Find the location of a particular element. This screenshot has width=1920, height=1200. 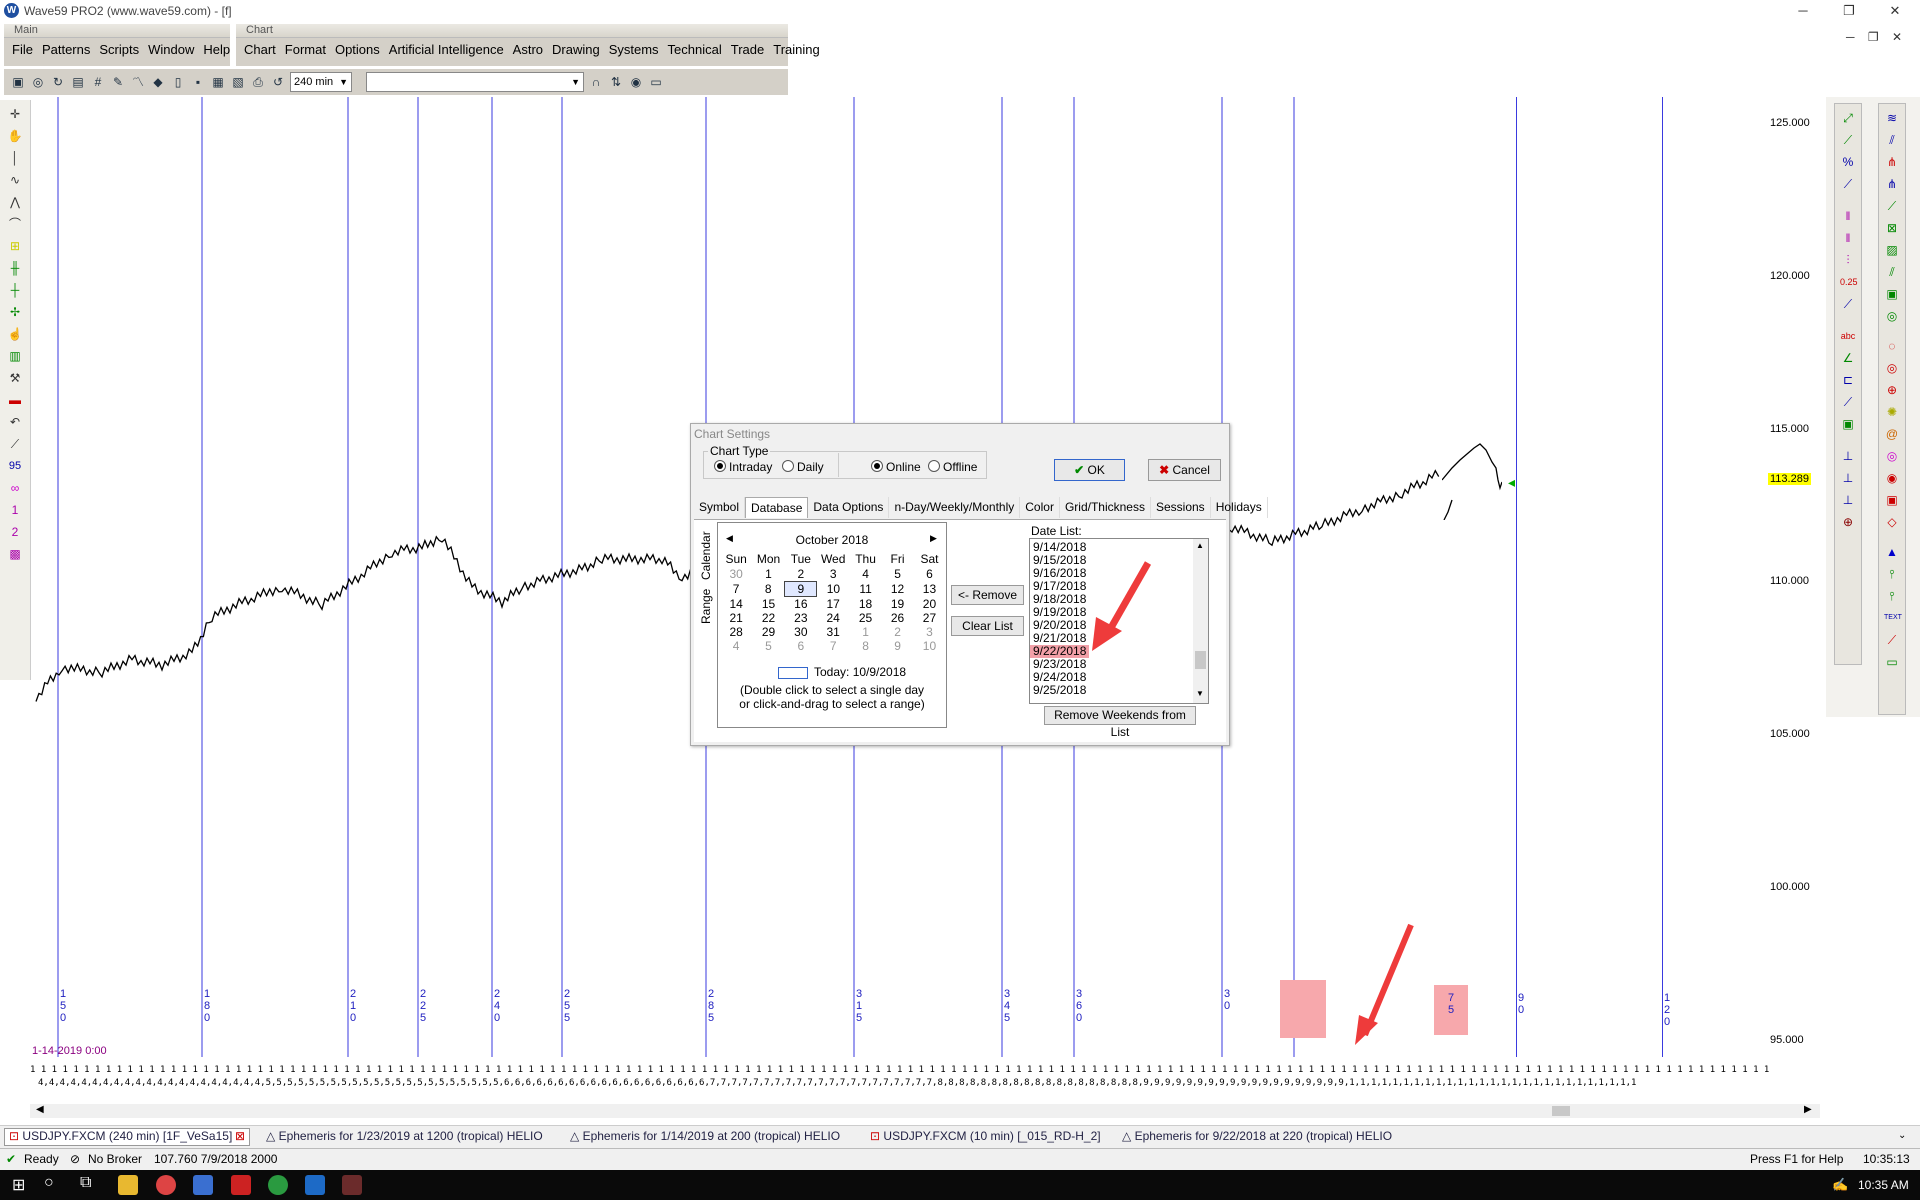

calendar-day: 22 is located at coordinates (768, 618).